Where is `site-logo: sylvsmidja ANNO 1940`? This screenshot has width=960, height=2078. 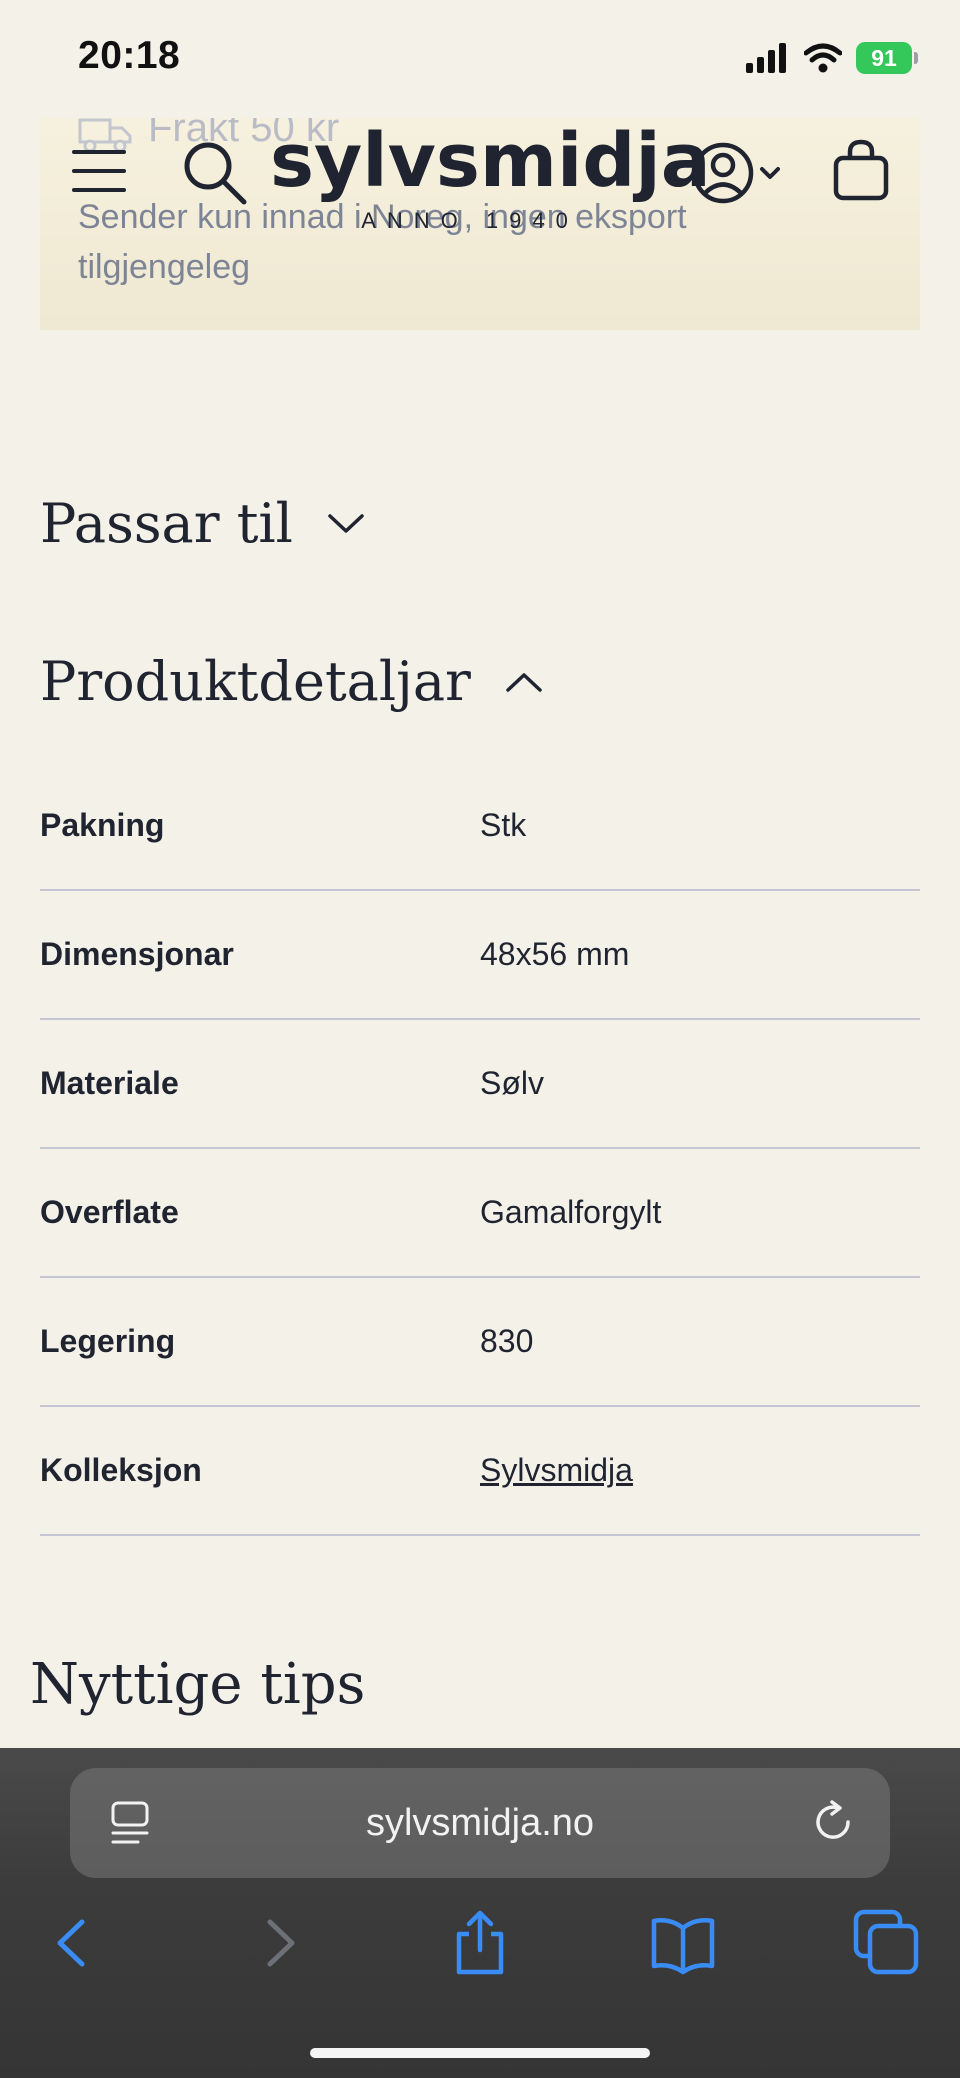
site-logo: sylvsmidja ANNO 1940 is located at coordinates (490, 176).